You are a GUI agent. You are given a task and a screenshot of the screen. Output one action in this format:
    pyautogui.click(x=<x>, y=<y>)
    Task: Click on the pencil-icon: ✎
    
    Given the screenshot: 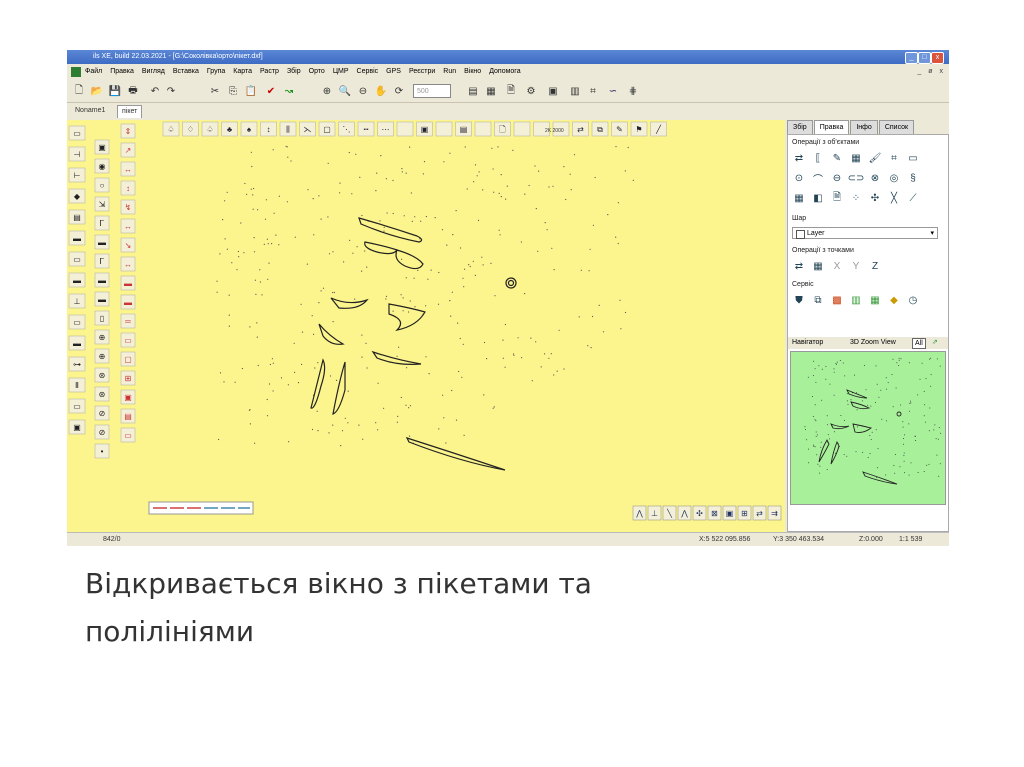 What is the action you would take?
    pyautogui.click(x=837, y=158)
    